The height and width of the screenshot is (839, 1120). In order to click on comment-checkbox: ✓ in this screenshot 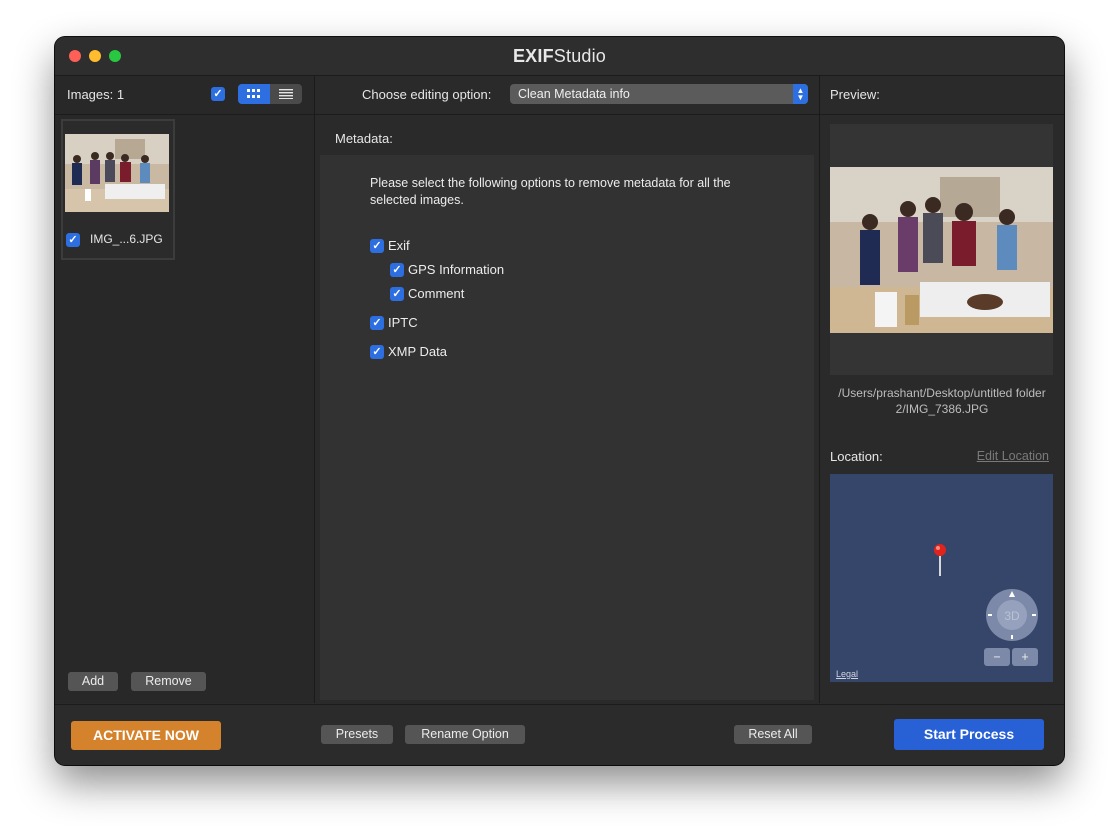, I will do `click(397, 294)`.